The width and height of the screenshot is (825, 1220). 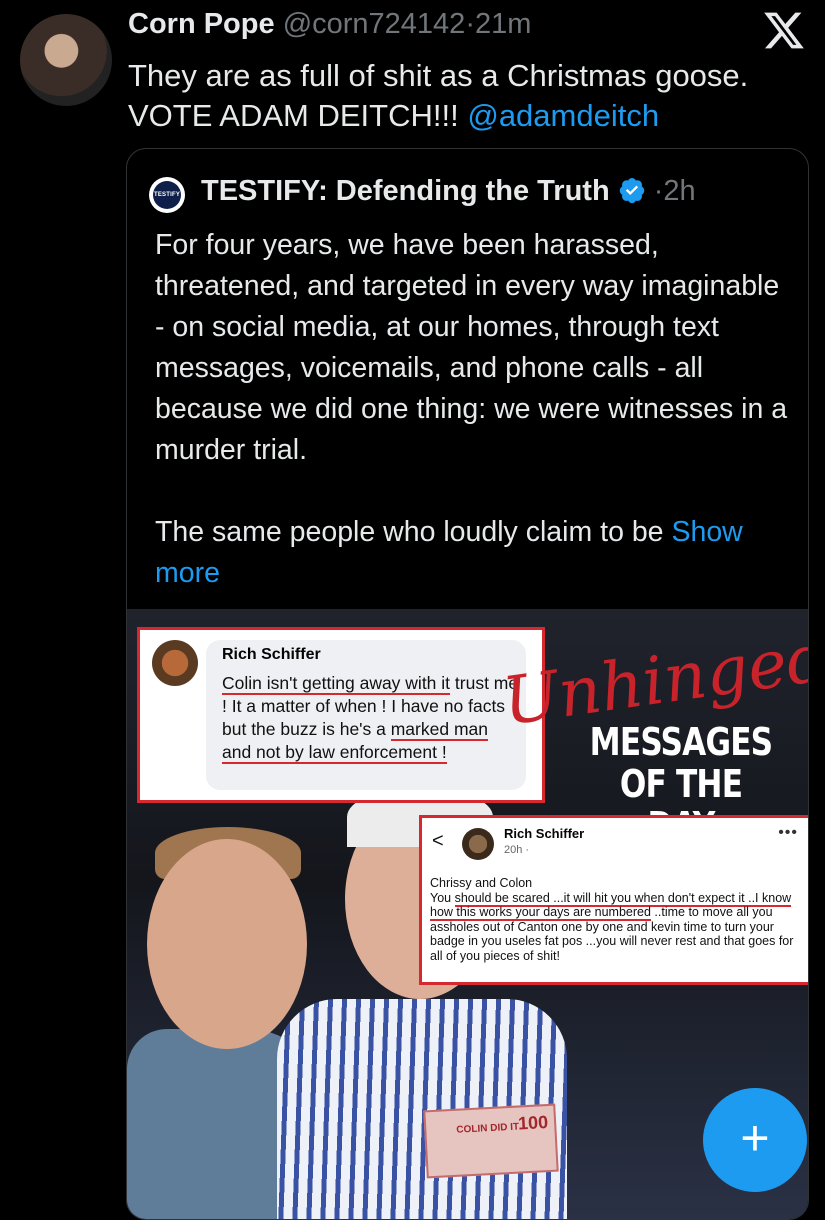 What do you see at coordinates (517, 850) in the screenshot?
I see `comment-time: 20h ·` at bounding box center [517, 850].